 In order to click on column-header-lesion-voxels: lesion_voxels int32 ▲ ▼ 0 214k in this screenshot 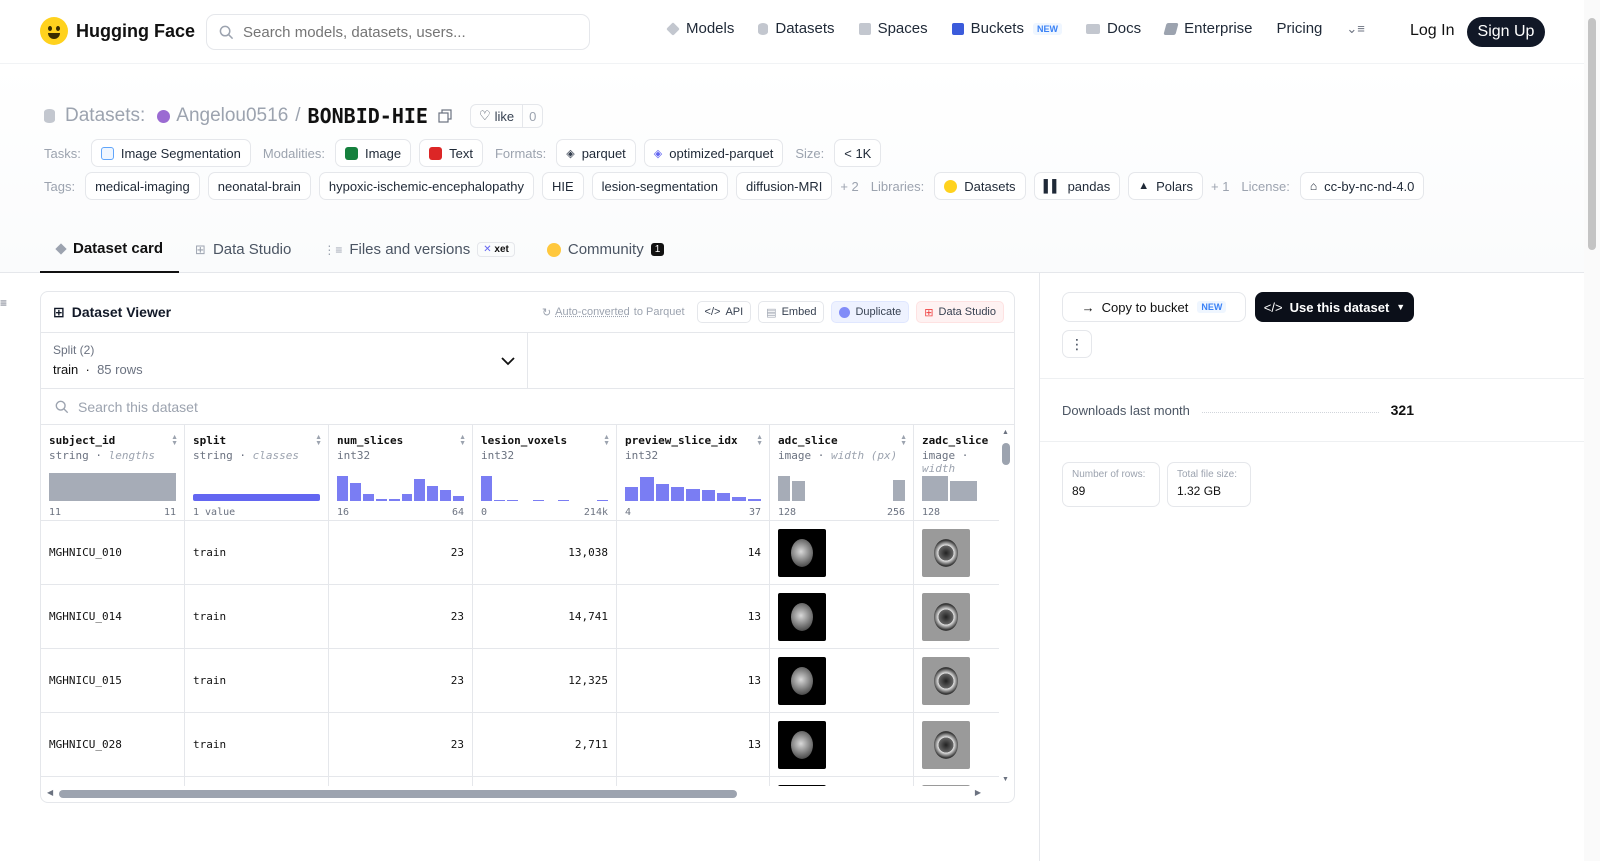, I will do `click(545, 473)`.